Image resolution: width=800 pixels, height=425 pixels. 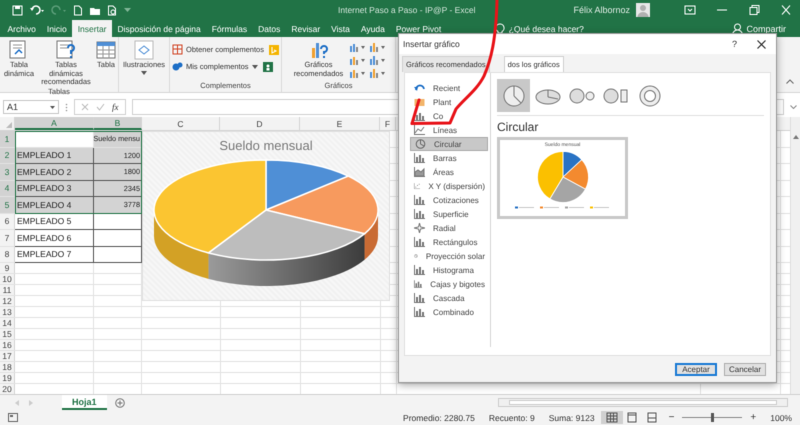 I want to click on ribbon-display-icon, so click(x=690, y=10).